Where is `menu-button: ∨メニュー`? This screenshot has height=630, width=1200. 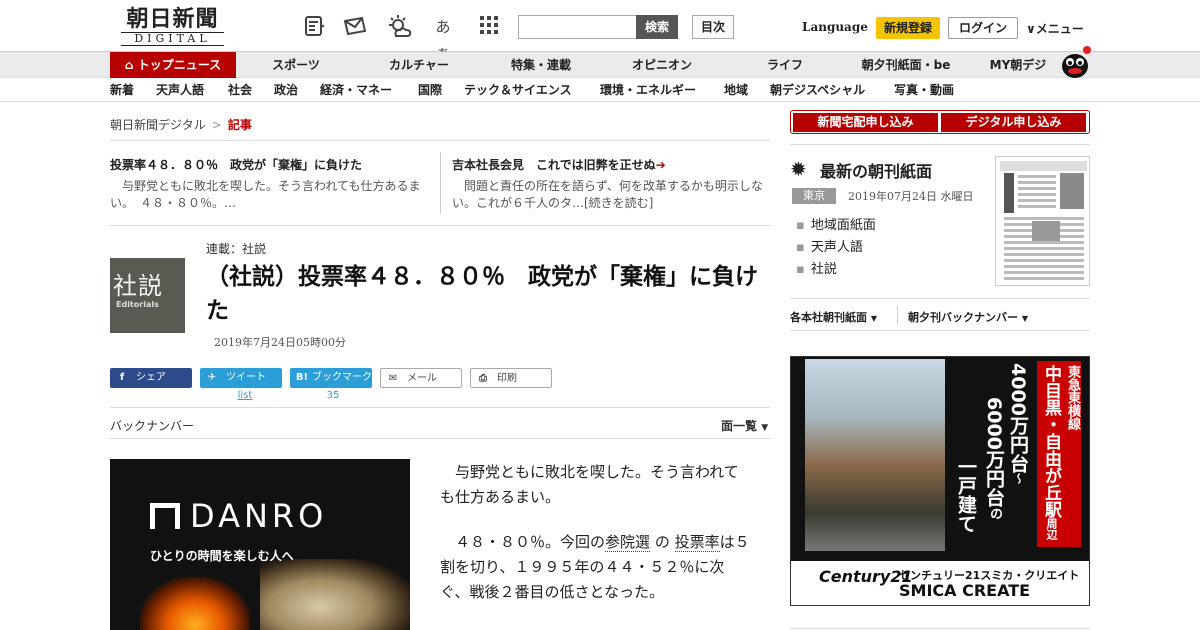
menu-button: ∨メニュー is located at coordinates (1055, 28).